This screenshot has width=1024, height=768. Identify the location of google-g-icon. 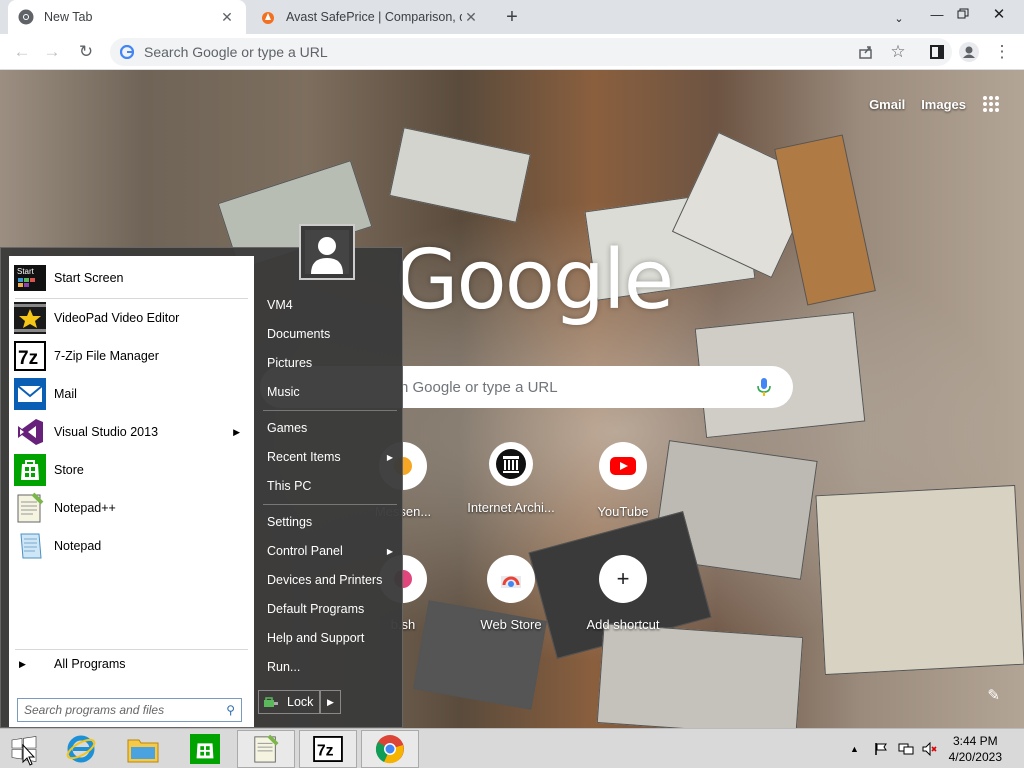
(127, 52).